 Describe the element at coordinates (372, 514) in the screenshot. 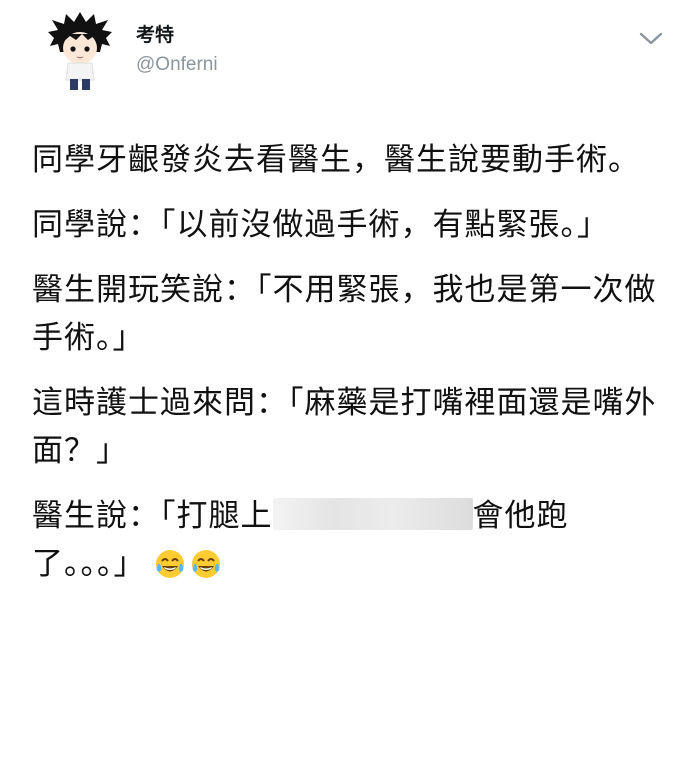

I see `redacted-region` at that location.